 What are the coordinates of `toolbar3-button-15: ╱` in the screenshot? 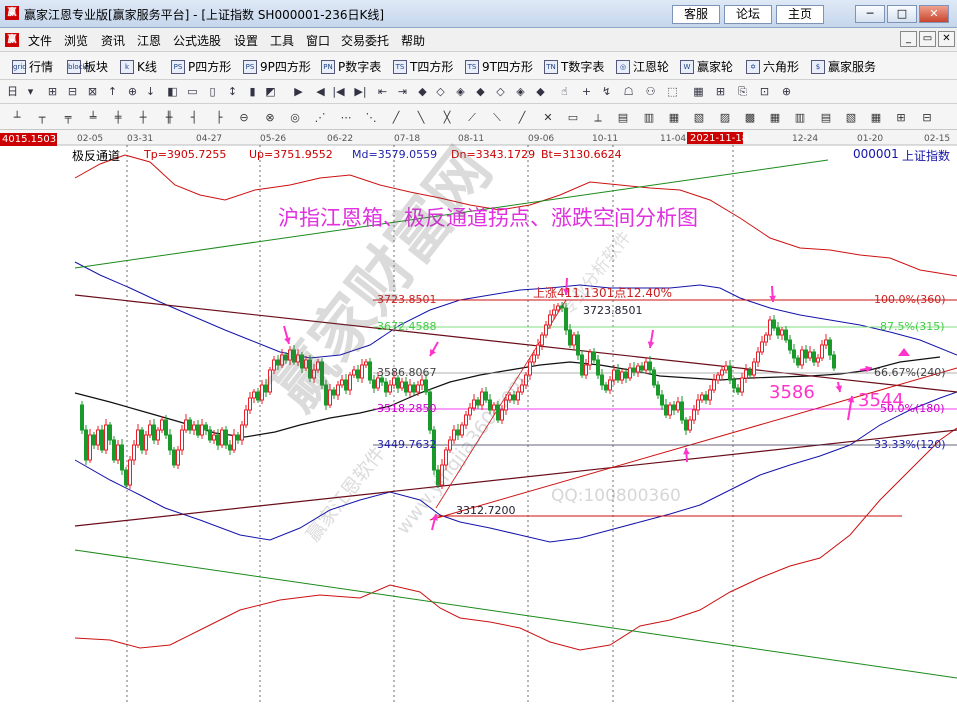 It's located at (396, 117).